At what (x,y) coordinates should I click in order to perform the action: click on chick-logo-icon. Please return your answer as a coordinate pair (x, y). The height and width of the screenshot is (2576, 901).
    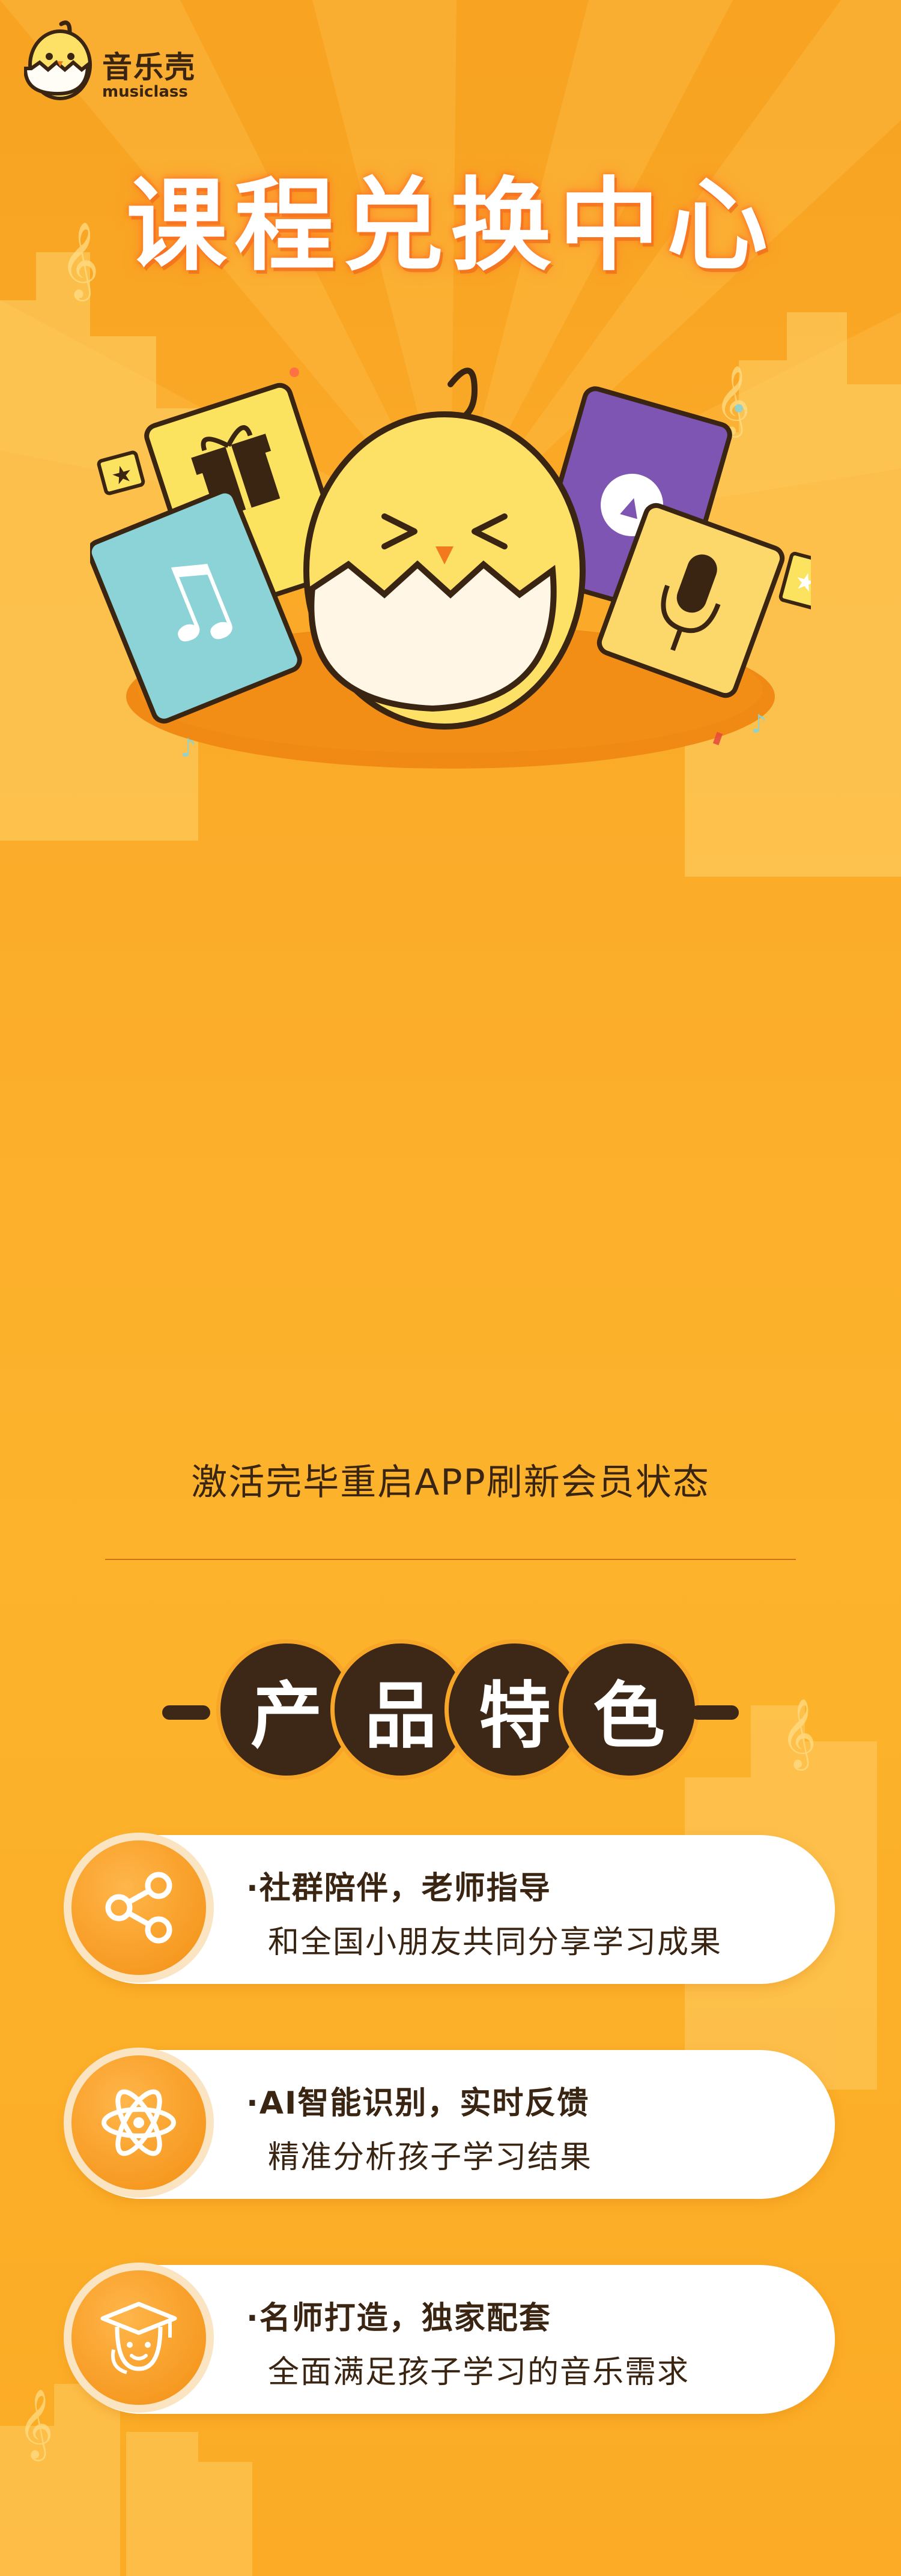
    Looking at the image, I should click on (57, 60).